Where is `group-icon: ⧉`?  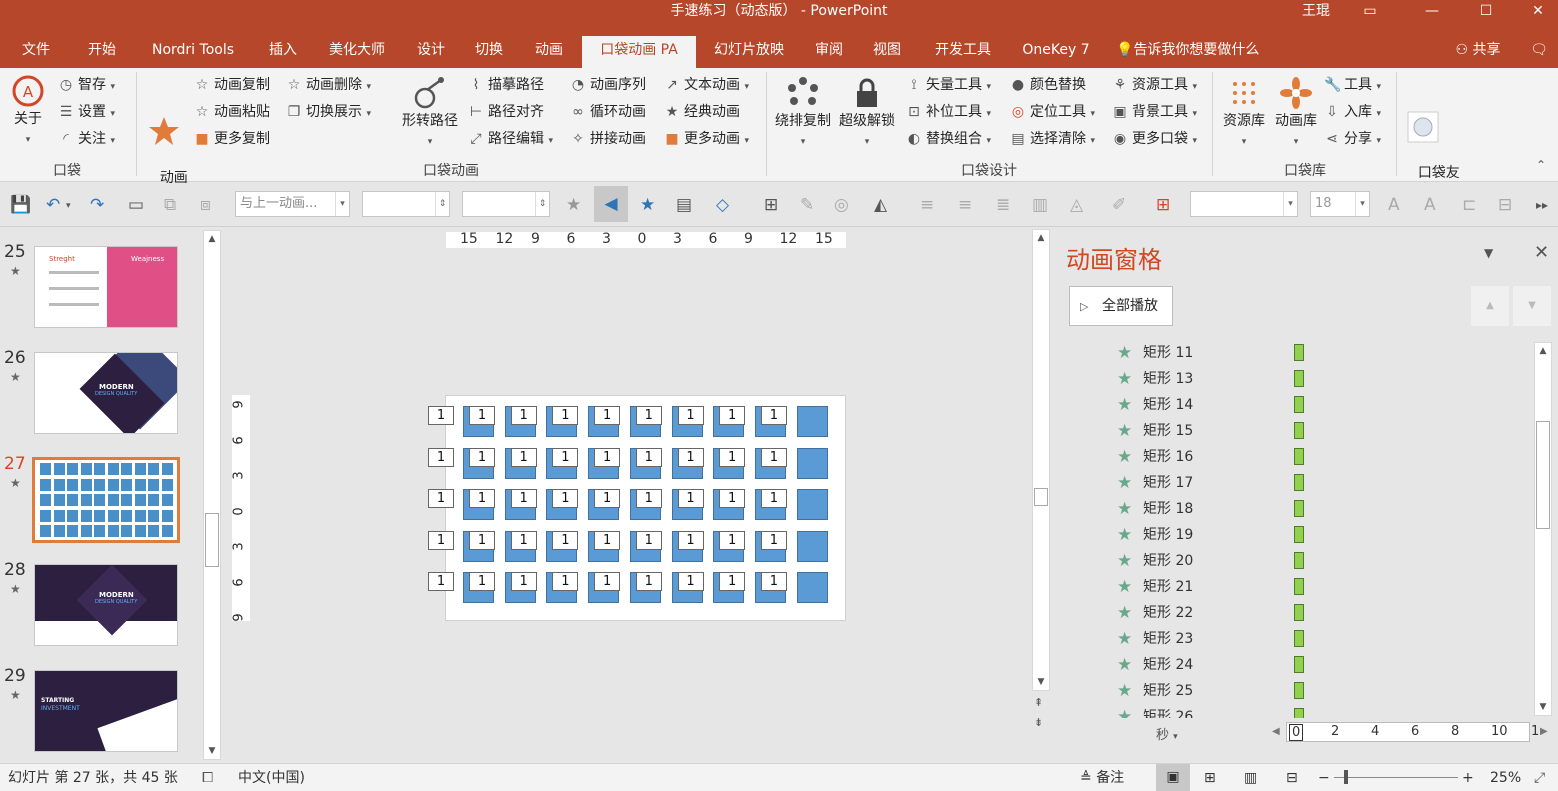
group-icon: ⧉ is located at coordinates (170, 205).